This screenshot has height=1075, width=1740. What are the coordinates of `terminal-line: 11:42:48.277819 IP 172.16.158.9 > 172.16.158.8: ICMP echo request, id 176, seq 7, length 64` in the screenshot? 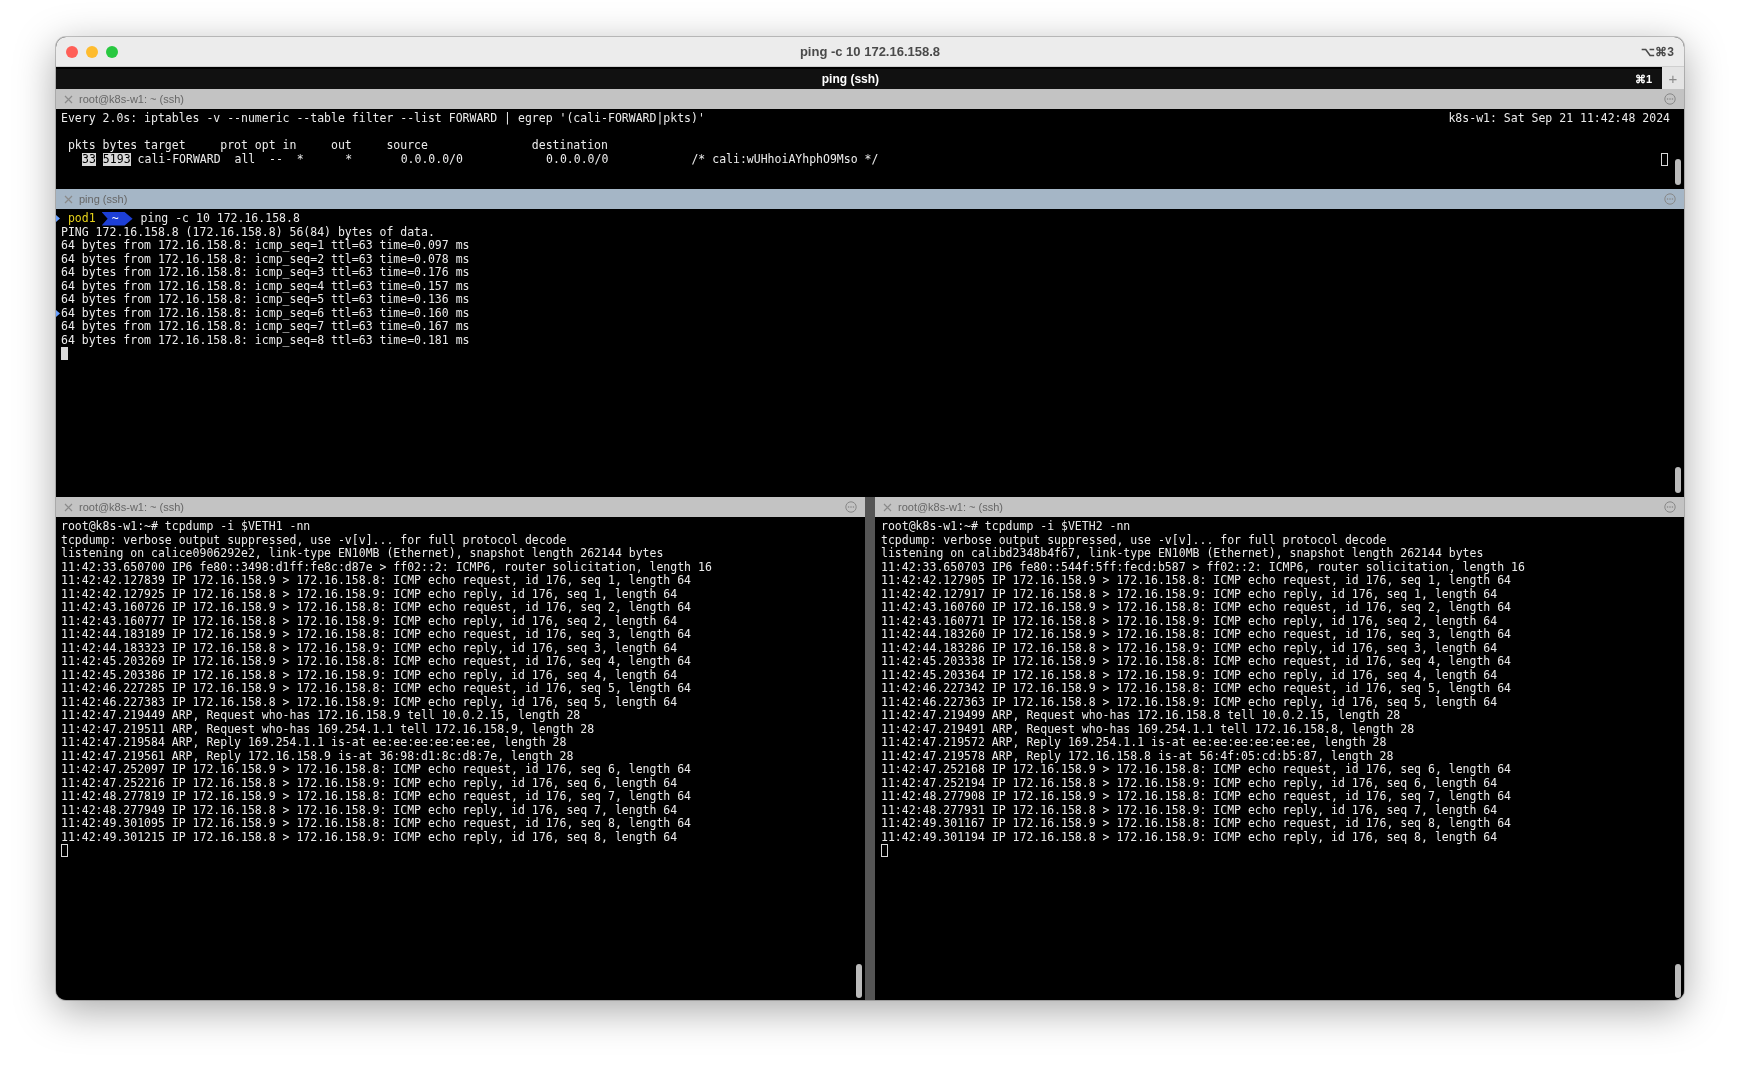 It's located at (376, 797).